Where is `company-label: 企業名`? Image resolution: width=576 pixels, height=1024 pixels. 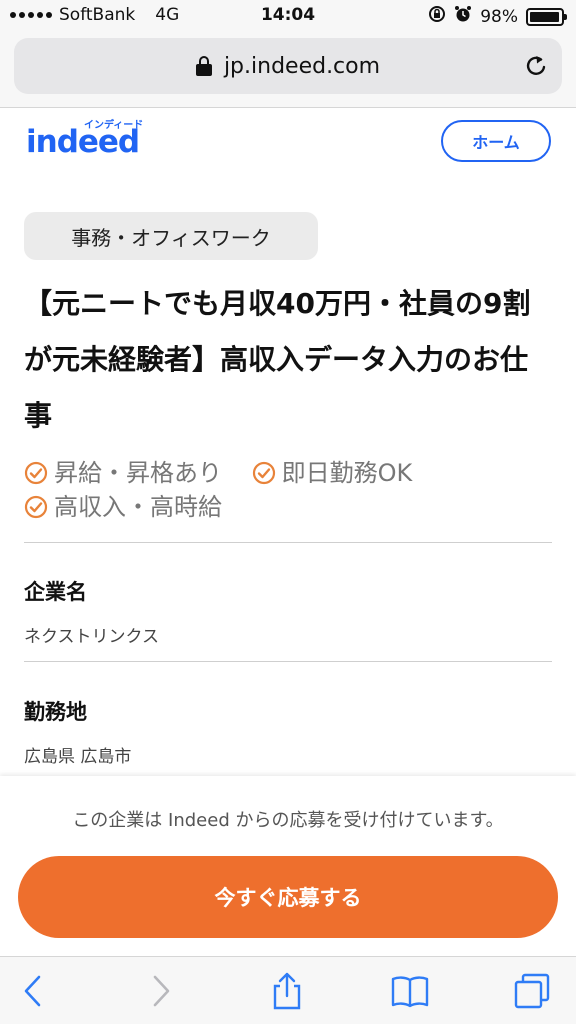
company-label: 企業名 is located at coordinates (55, 592).